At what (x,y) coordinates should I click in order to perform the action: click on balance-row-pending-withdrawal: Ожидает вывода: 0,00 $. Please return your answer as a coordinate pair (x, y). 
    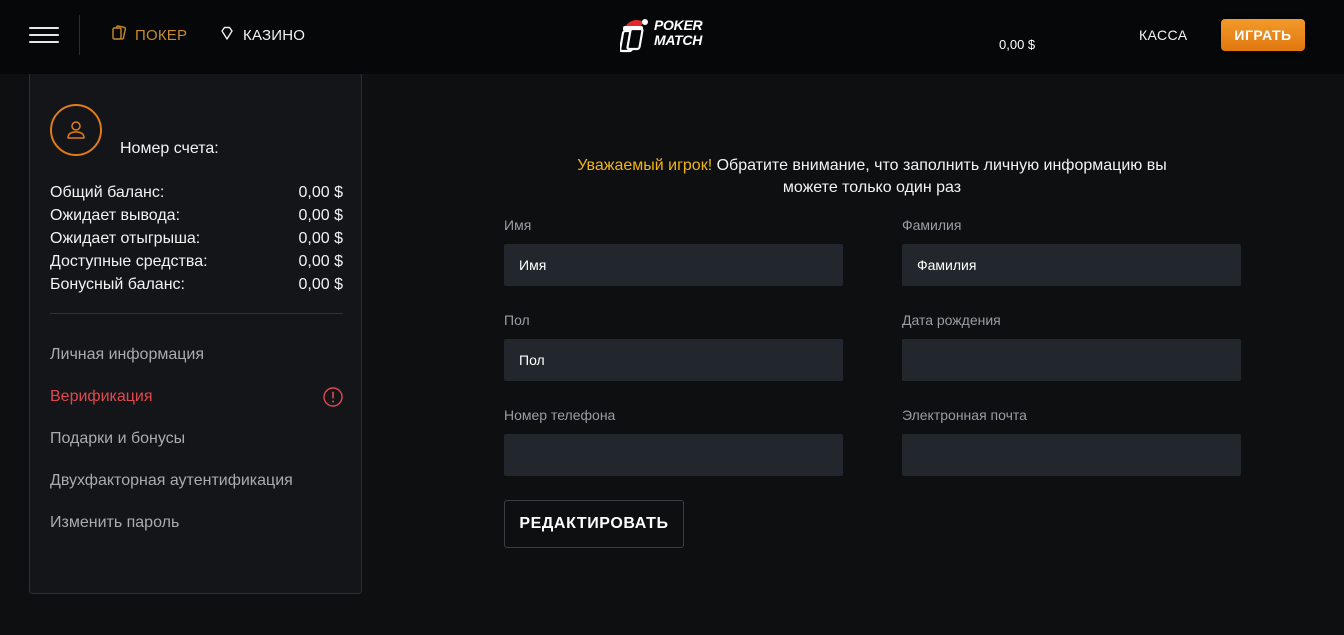
    Looking at the image, I should click on (196, 215).